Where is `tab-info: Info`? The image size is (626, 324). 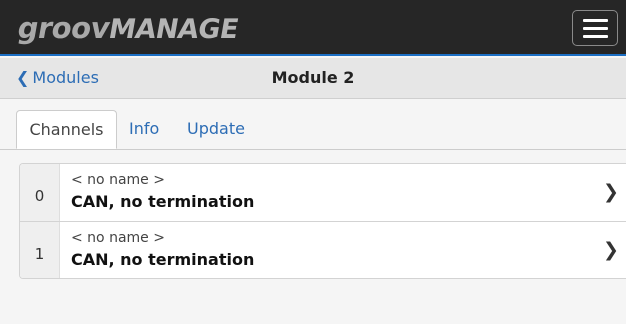 tab-info: Info is located at coordinates (144, 129).